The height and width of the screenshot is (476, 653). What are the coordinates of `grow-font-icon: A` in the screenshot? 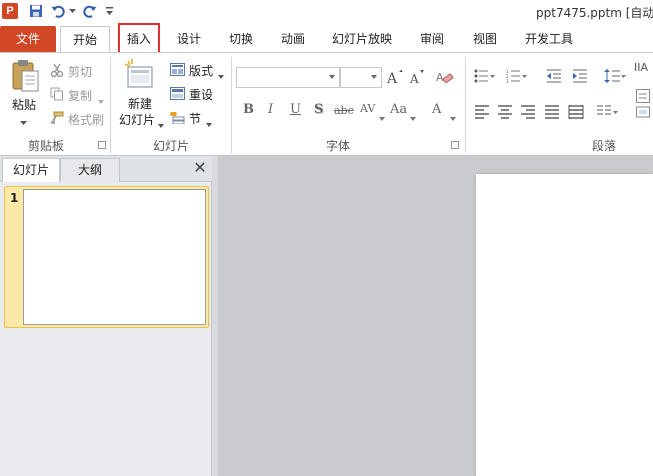 It's located at (394, 78).